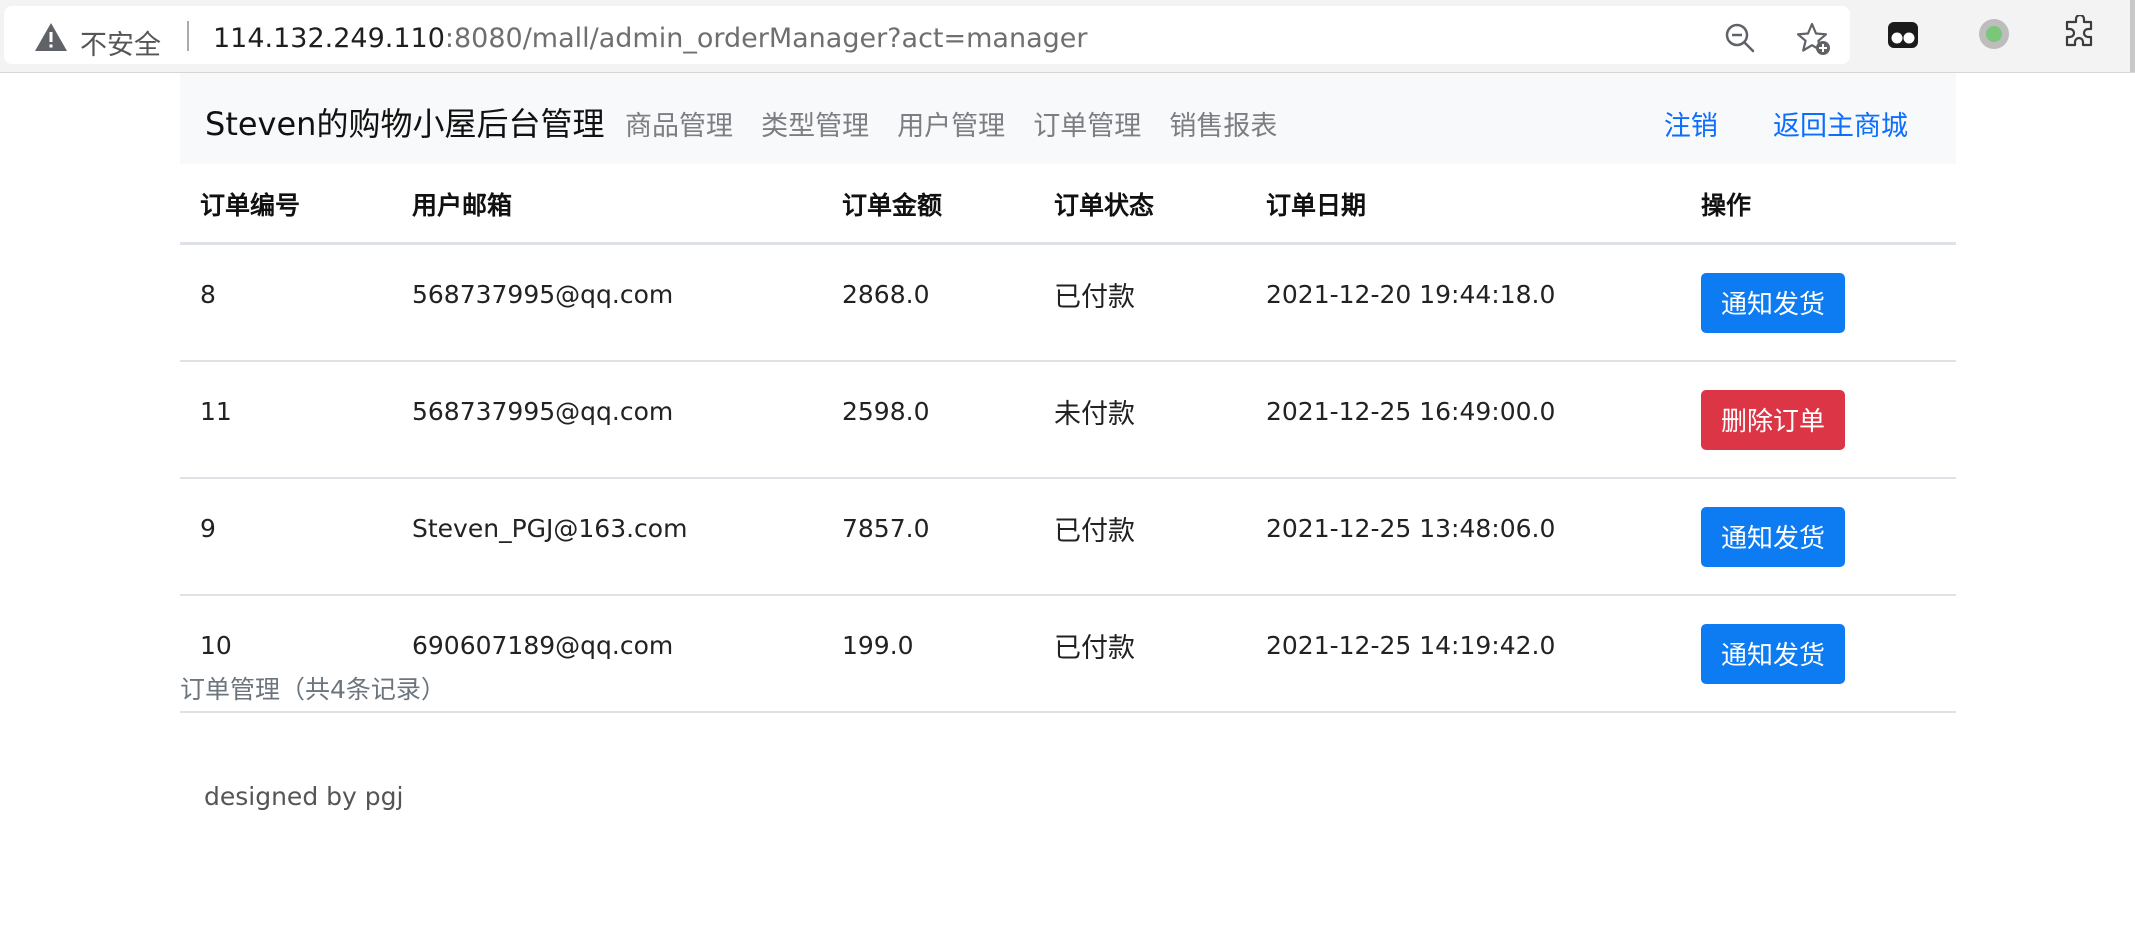 Image resolution: width=2135 pixels, height=948 pixels. What do you see at coordinates (286, 420) in the screenshot?
I see `order-id: 11` at bounding box center [286, 420].